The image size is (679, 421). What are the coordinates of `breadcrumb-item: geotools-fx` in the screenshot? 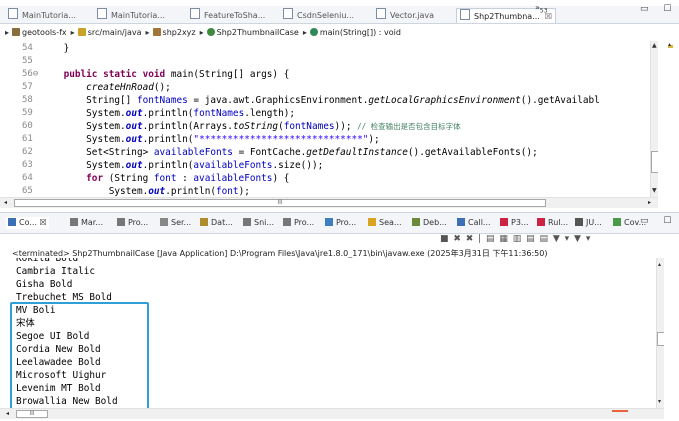 It's located at (39, 32).